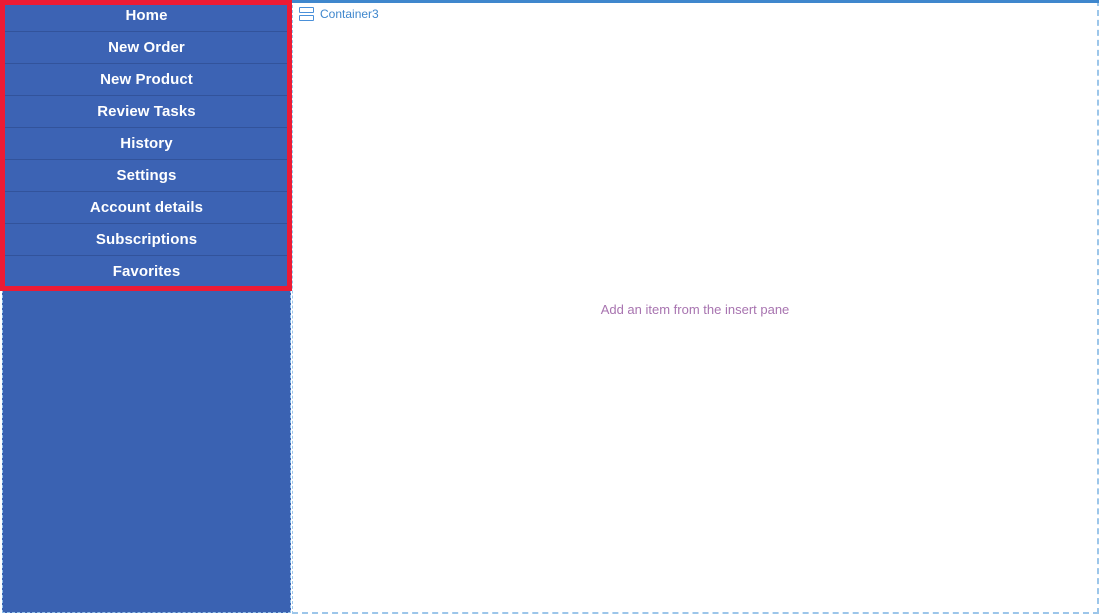 This screenshot has width=1099, height=616. Describe the element at coordinates (349, 14) in the screenshot. I see `container-label: Container3` at that location.